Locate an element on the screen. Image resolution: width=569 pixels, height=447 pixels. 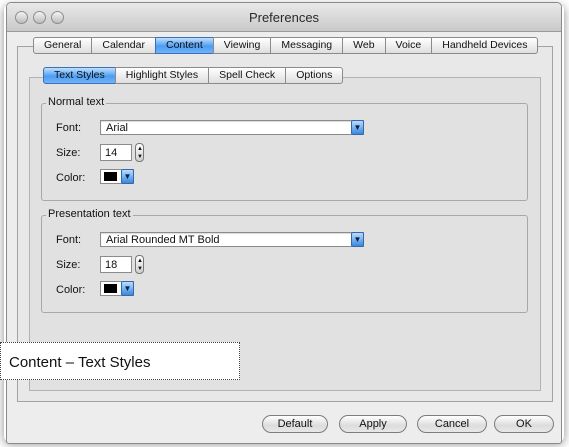
presentation-color-picker: ▼ is located at coordinates (117, 288).